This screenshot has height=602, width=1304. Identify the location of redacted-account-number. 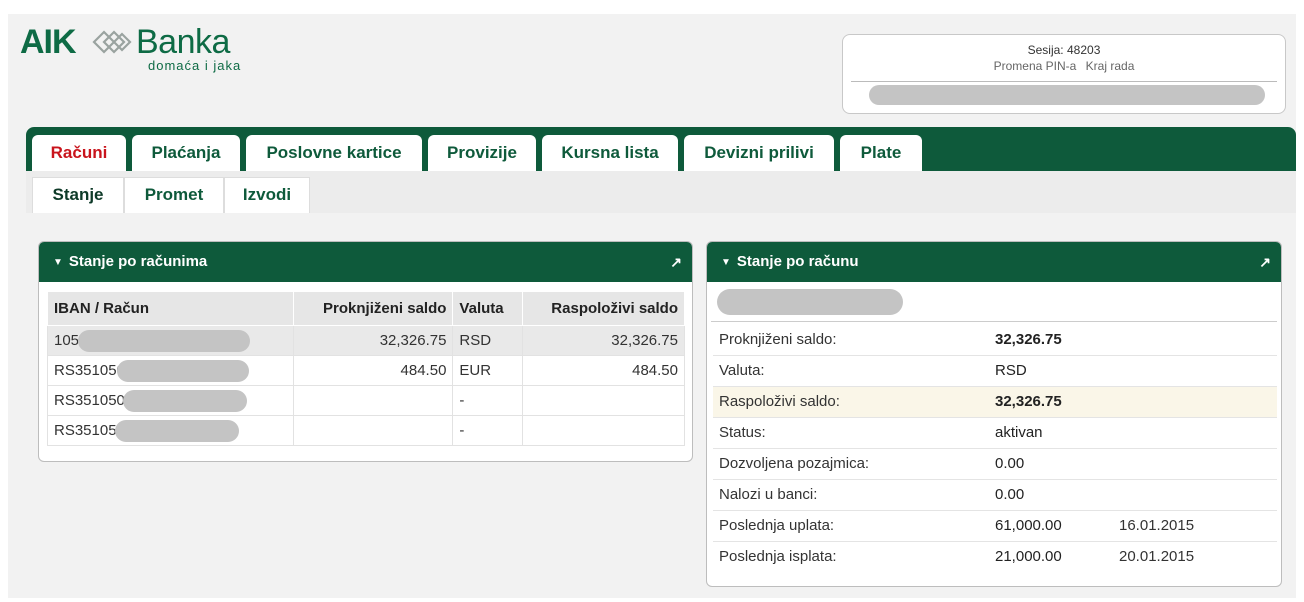
(810, 302).